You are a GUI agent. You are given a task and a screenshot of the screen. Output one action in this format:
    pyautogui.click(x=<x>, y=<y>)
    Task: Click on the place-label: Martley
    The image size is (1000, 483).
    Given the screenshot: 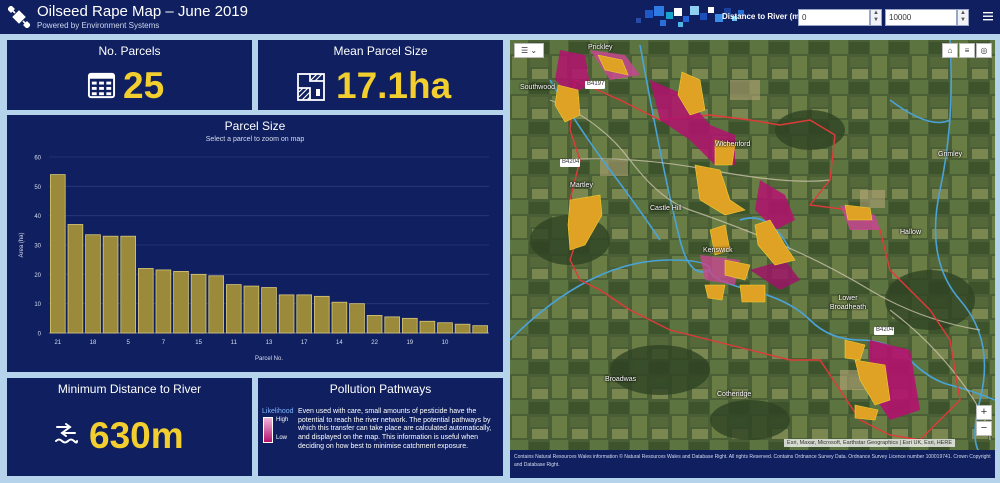 What is the action you would take?
    pyautogui.click(x=581, y=185)
    